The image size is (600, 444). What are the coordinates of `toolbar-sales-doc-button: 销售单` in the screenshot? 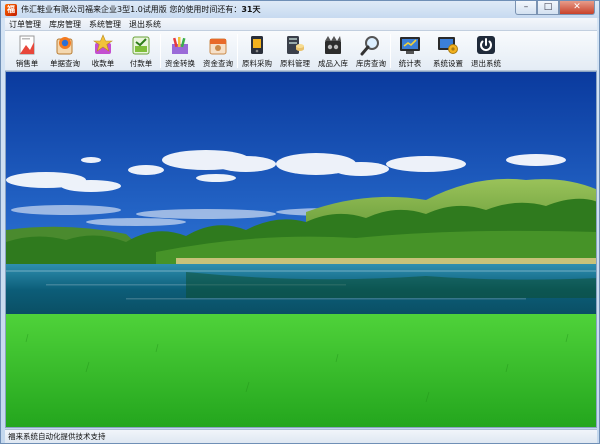 It's located at (27, 51).